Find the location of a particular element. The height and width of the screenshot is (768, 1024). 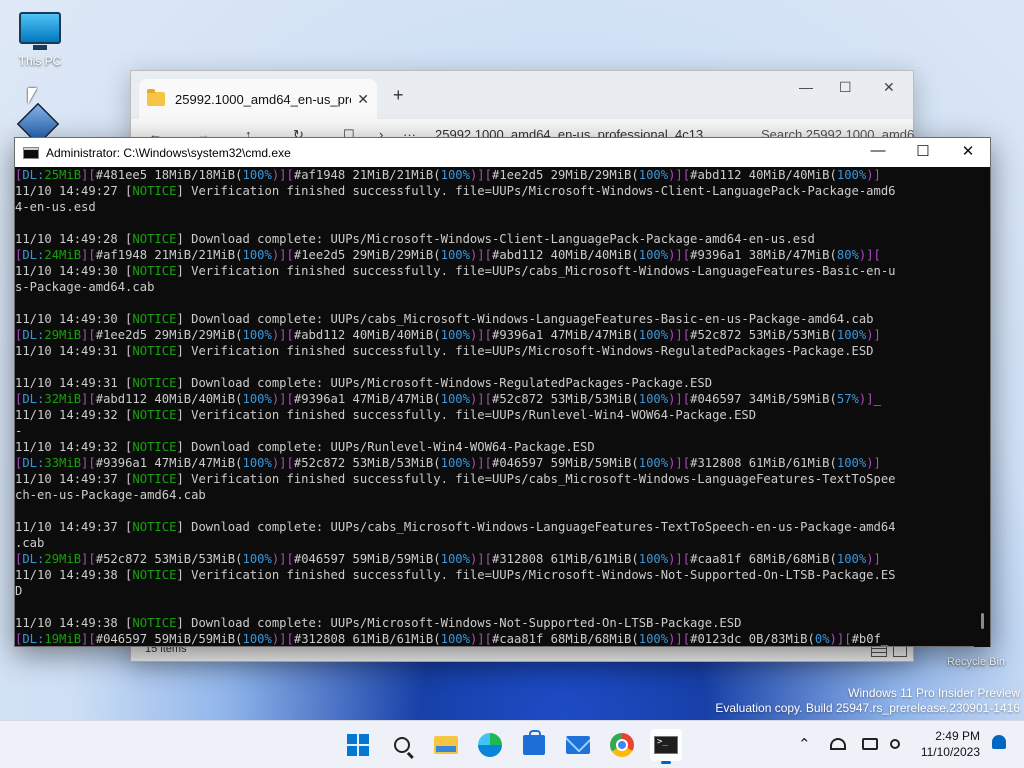

edge-button is located at coordinates (490, 745).